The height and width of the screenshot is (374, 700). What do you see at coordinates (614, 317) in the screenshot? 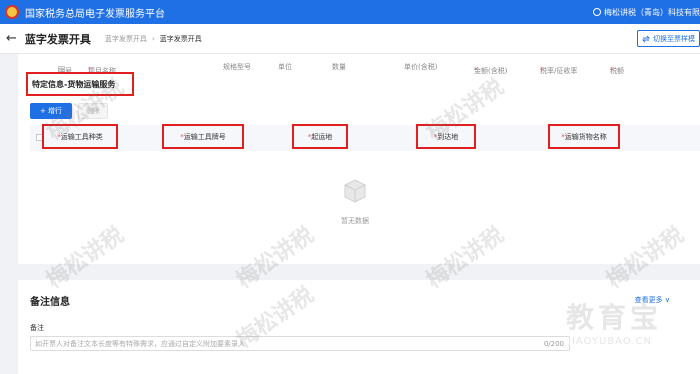
I see `brand-logo-text: 教育宝` at bounding box center [614, 317].